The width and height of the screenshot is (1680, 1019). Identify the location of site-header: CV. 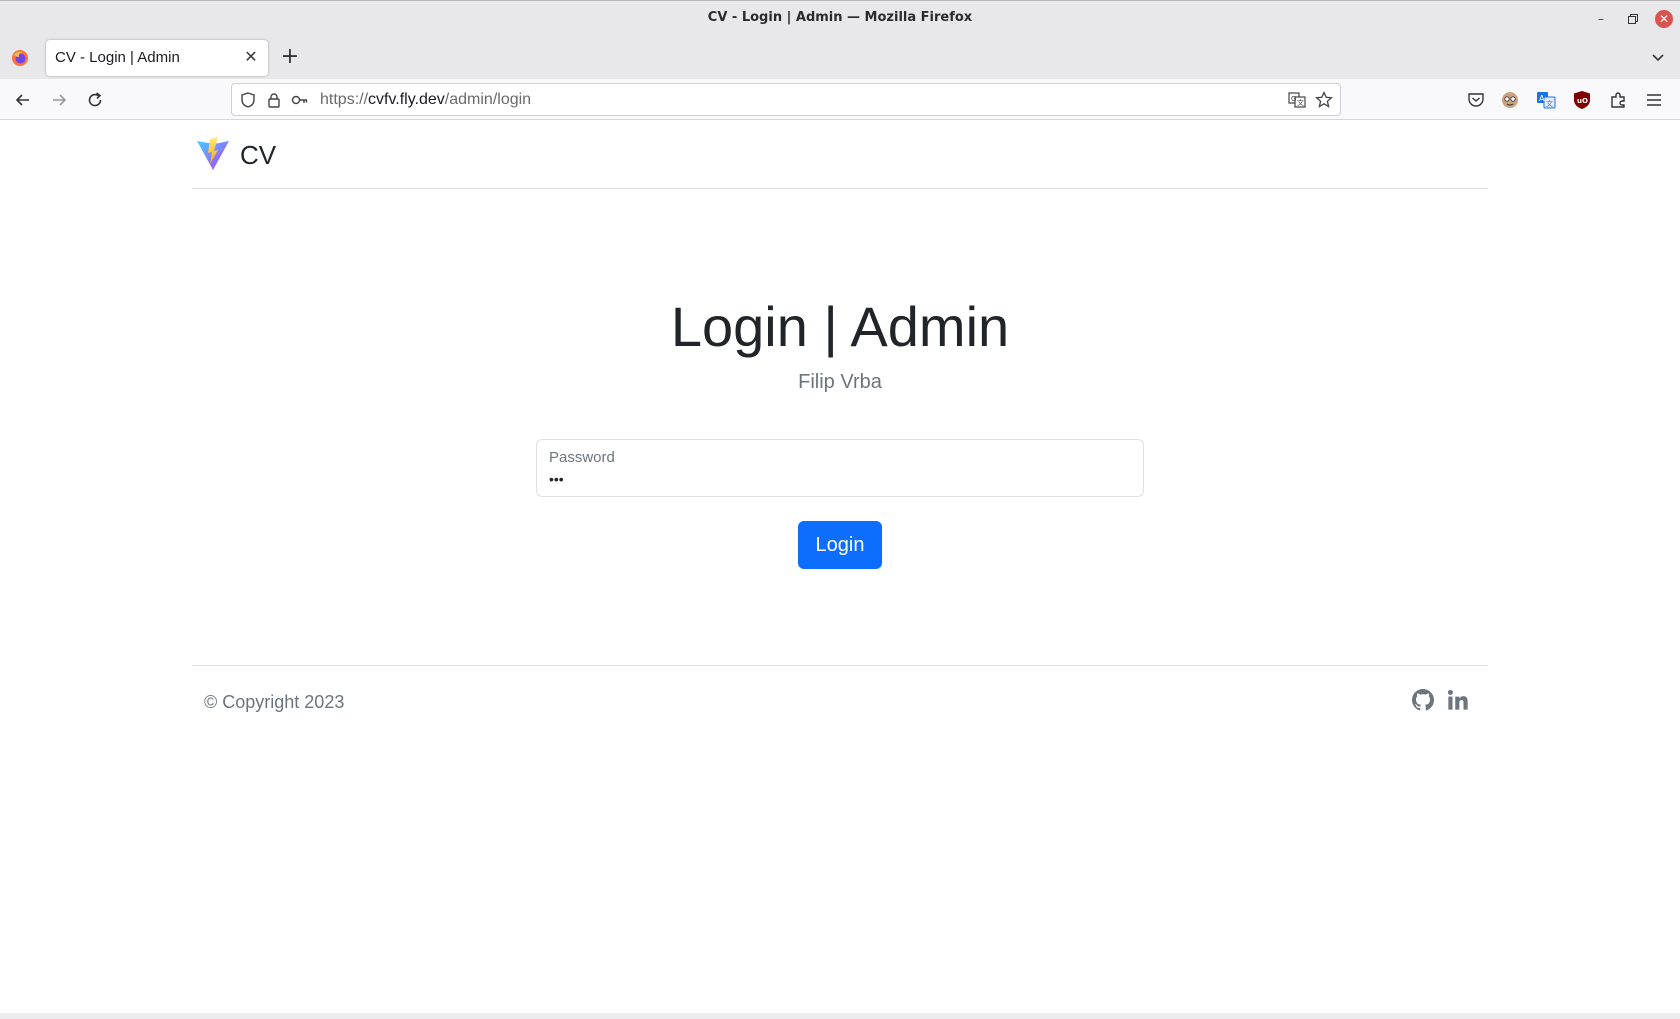
(840, 154).